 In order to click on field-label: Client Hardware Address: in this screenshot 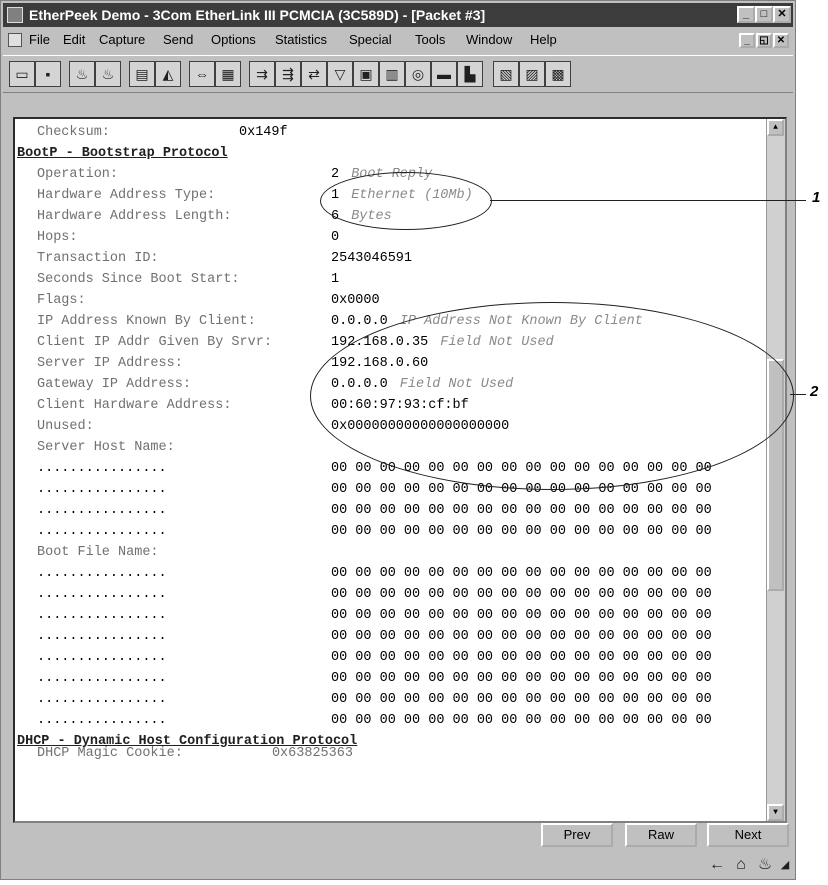, I will do `click(134, 405)`.